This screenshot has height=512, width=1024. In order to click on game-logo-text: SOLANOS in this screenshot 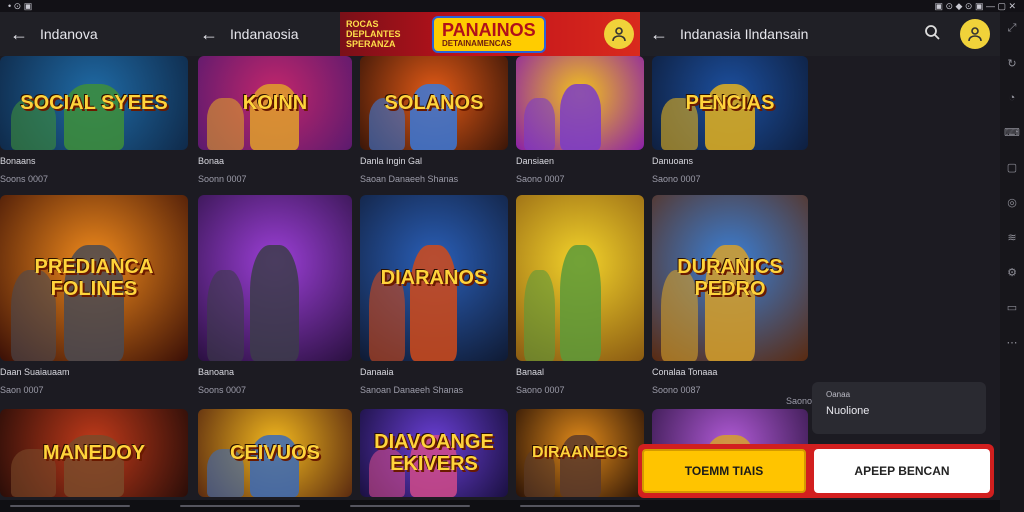, I will do `click(434, 103)`.